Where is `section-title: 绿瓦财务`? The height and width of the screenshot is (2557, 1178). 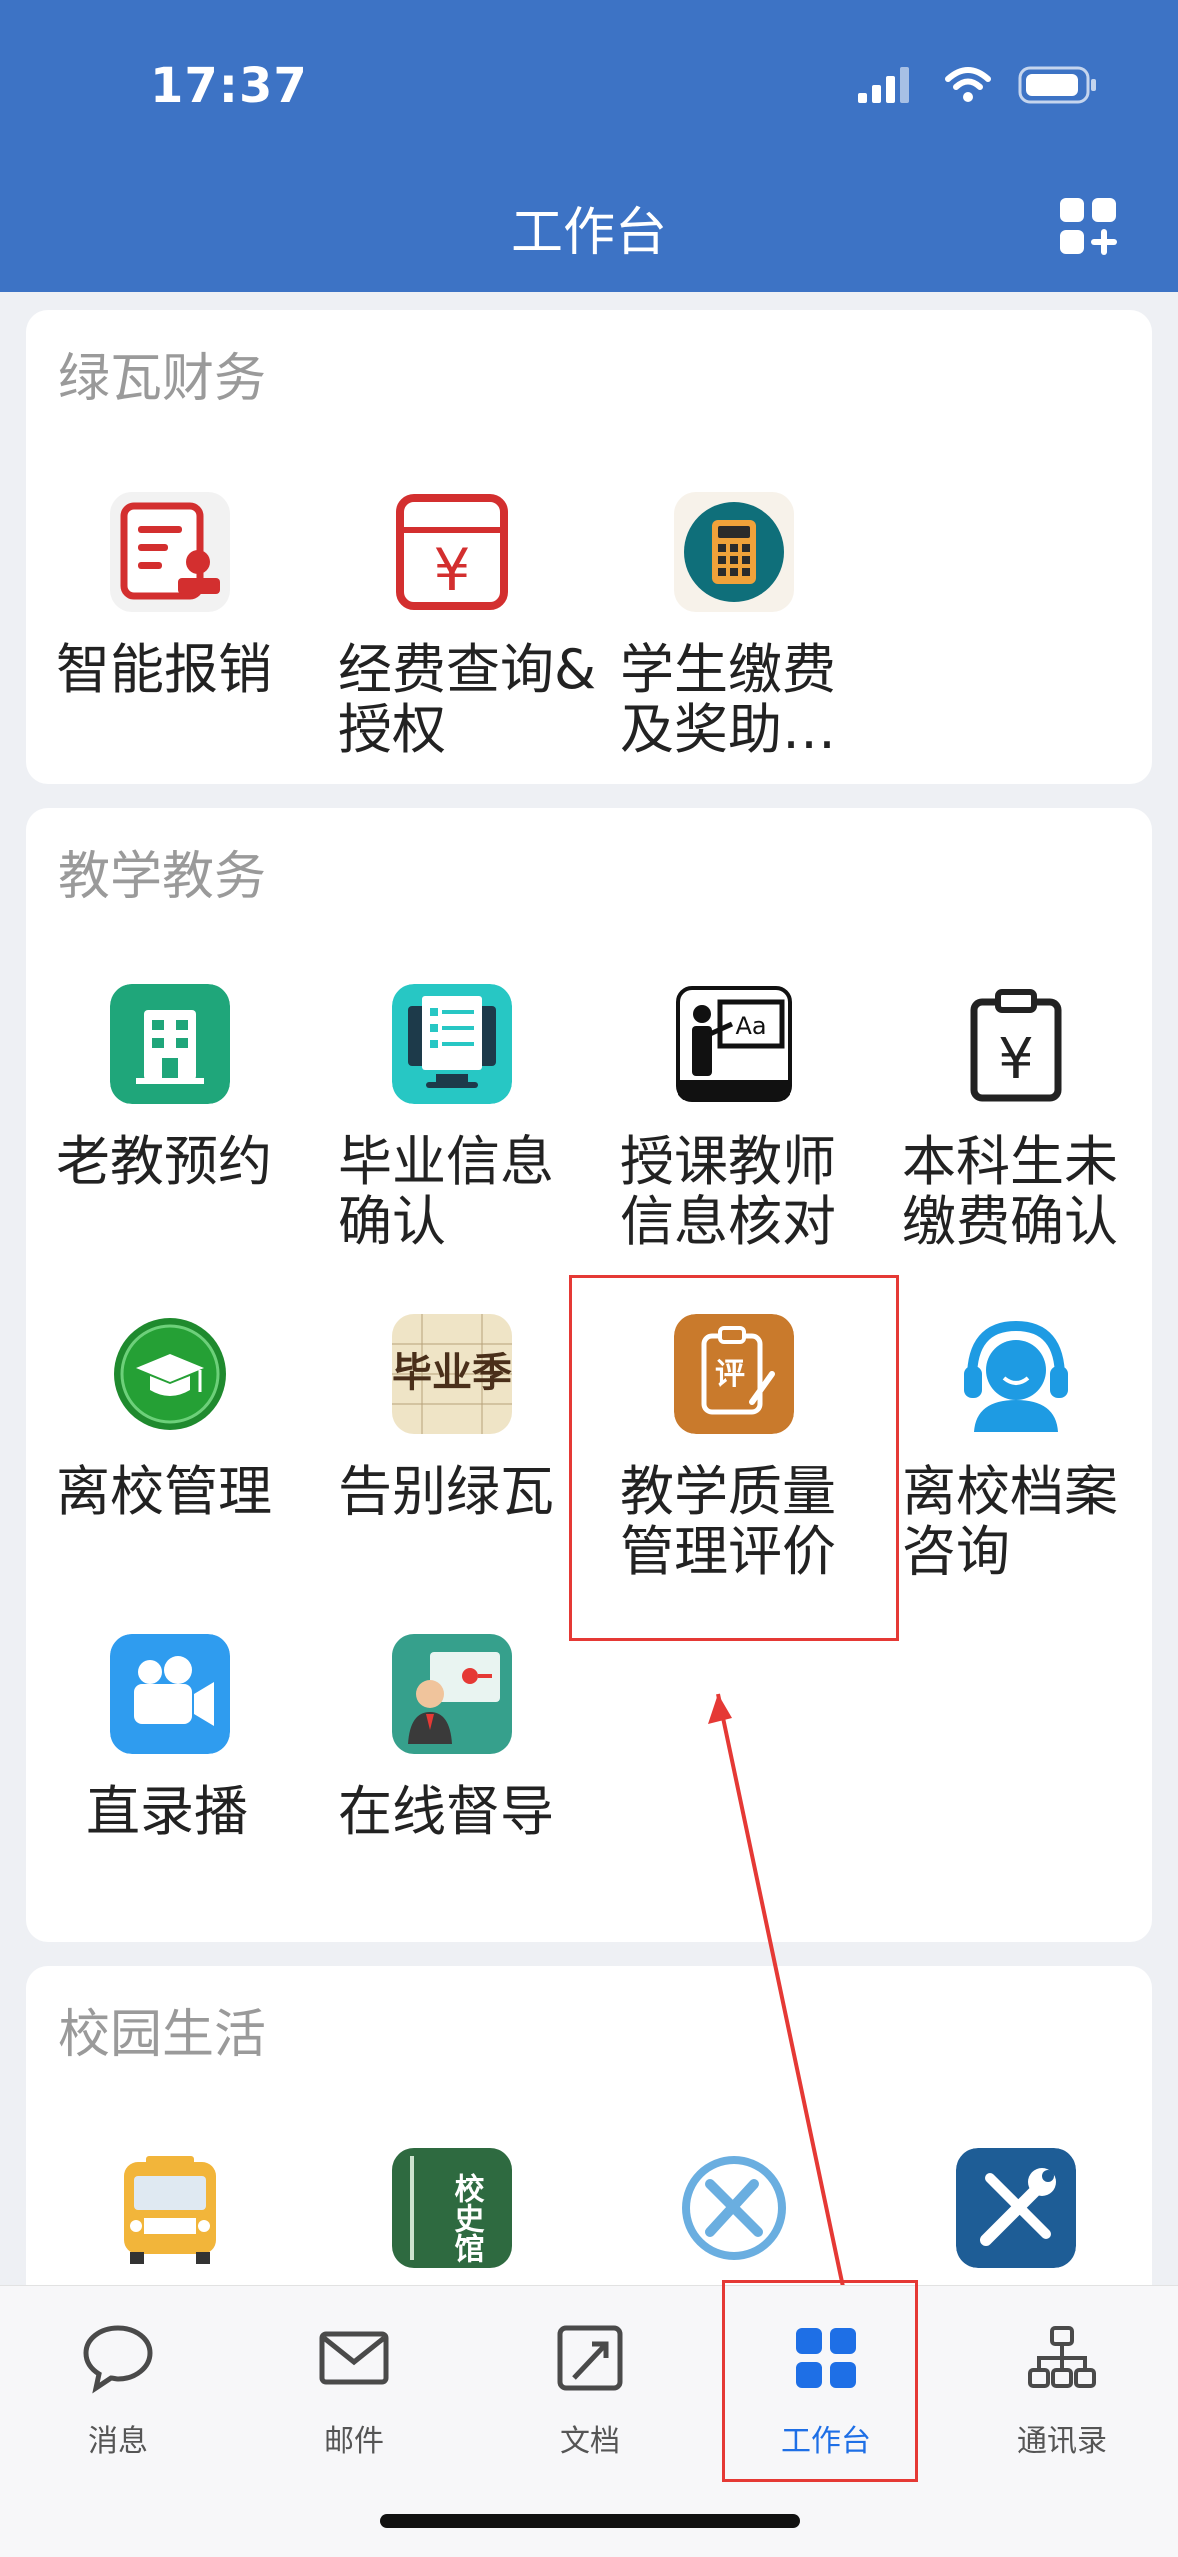 section-title: 绿瓦财务 is located at coordinates (162, 379).